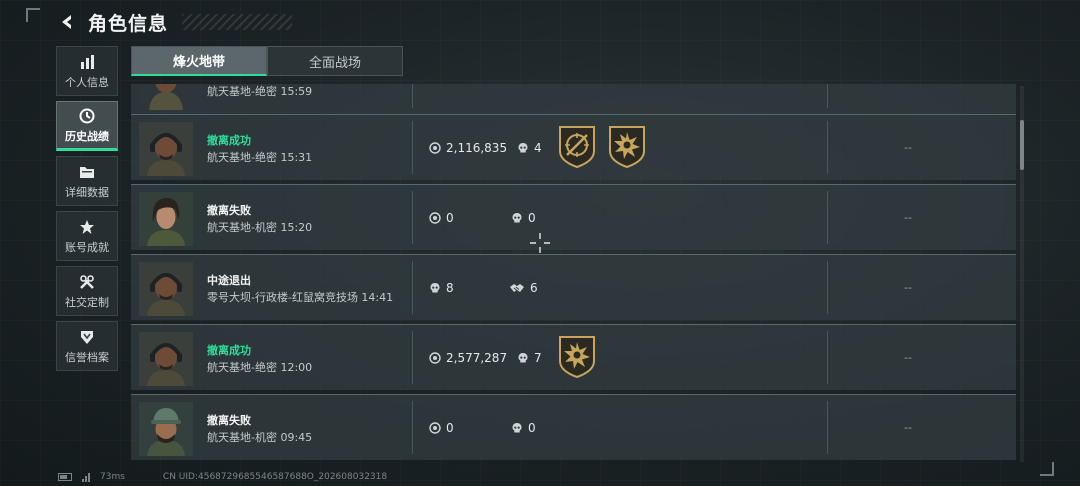  I want to click on tab-firezone: 烽火地带, so click(199, 61).